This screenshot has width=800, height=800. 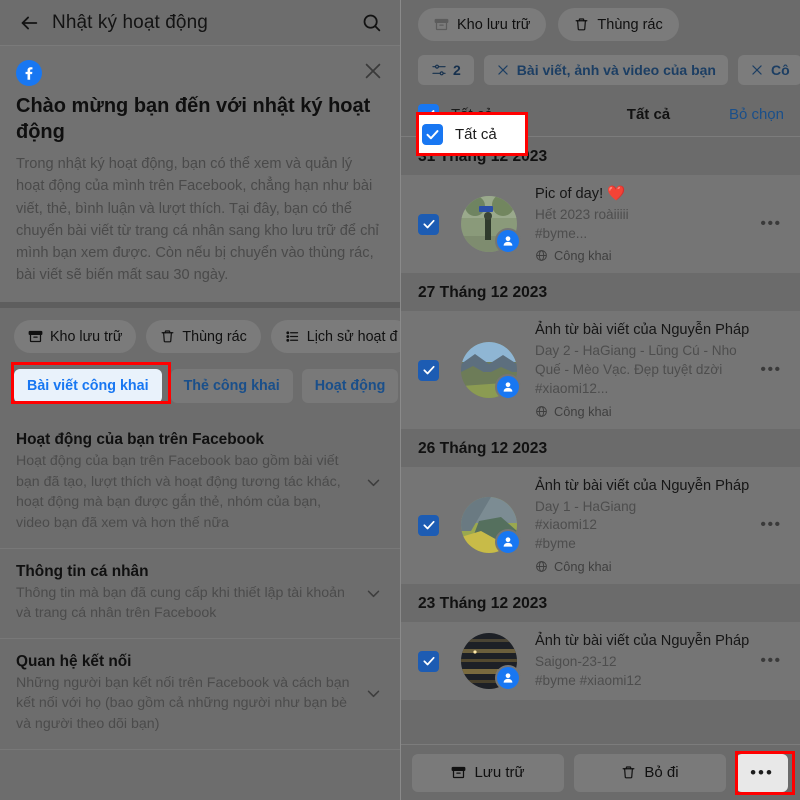 I want to click on selection-center-label: Tất cả, so click(x=648, y=114).